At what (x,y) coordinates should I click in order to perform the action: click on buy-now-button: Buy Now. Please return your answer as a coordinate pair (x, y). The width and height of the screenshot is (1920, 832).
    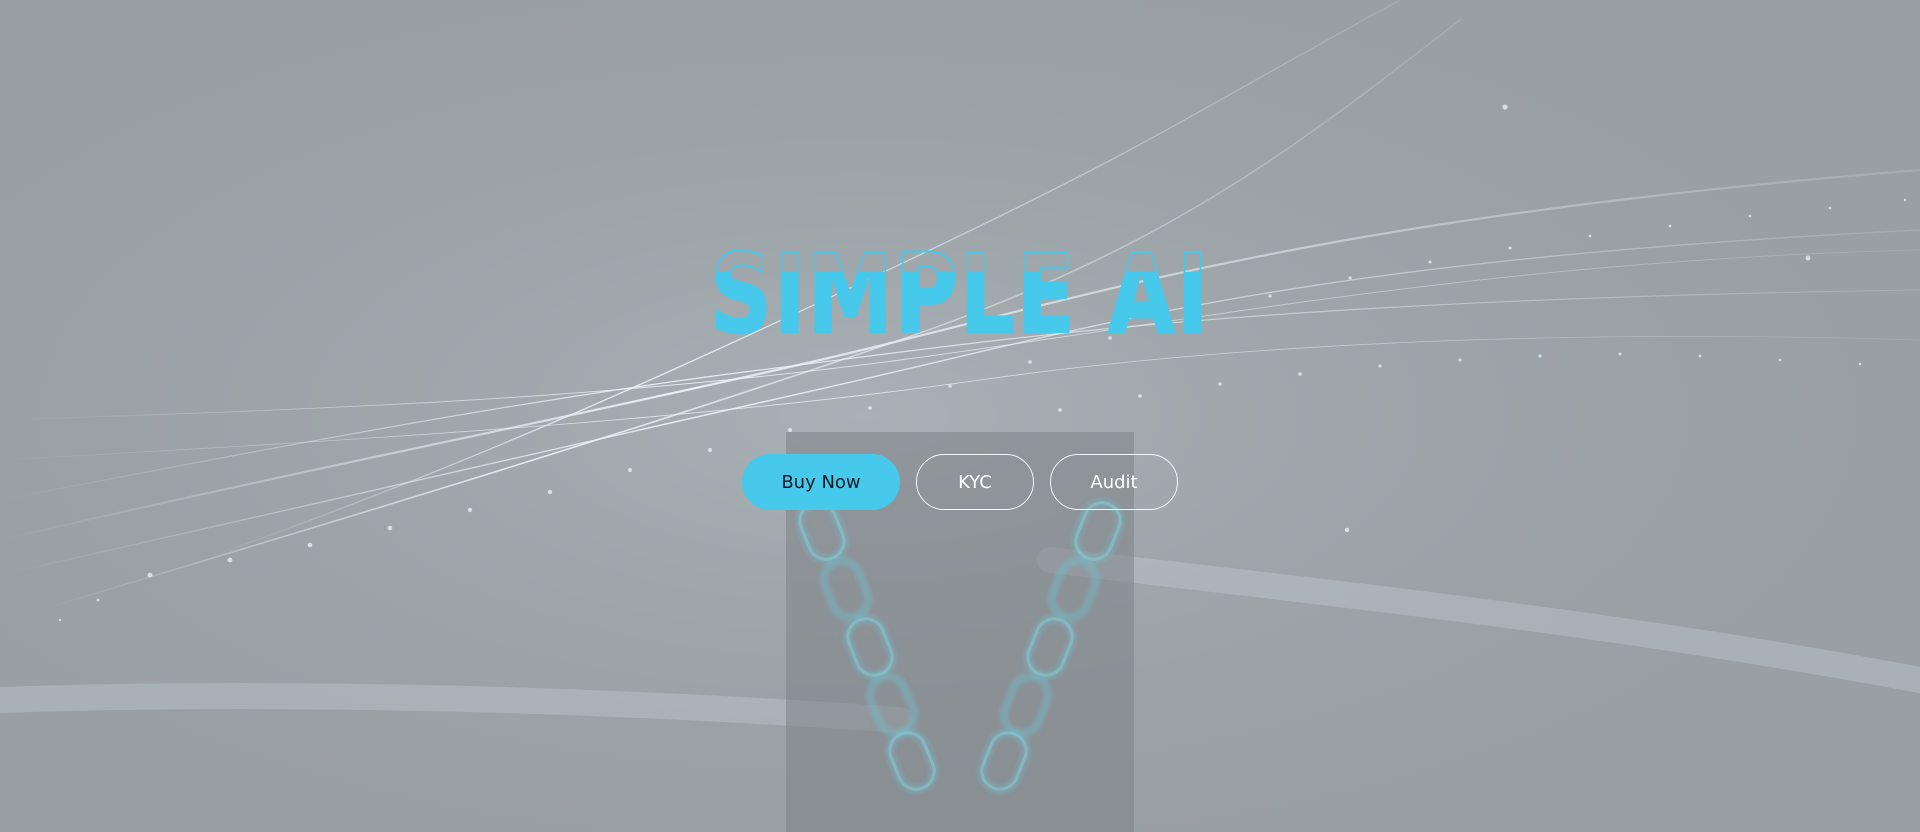
    Looking at the image, I should click on (821, 482).